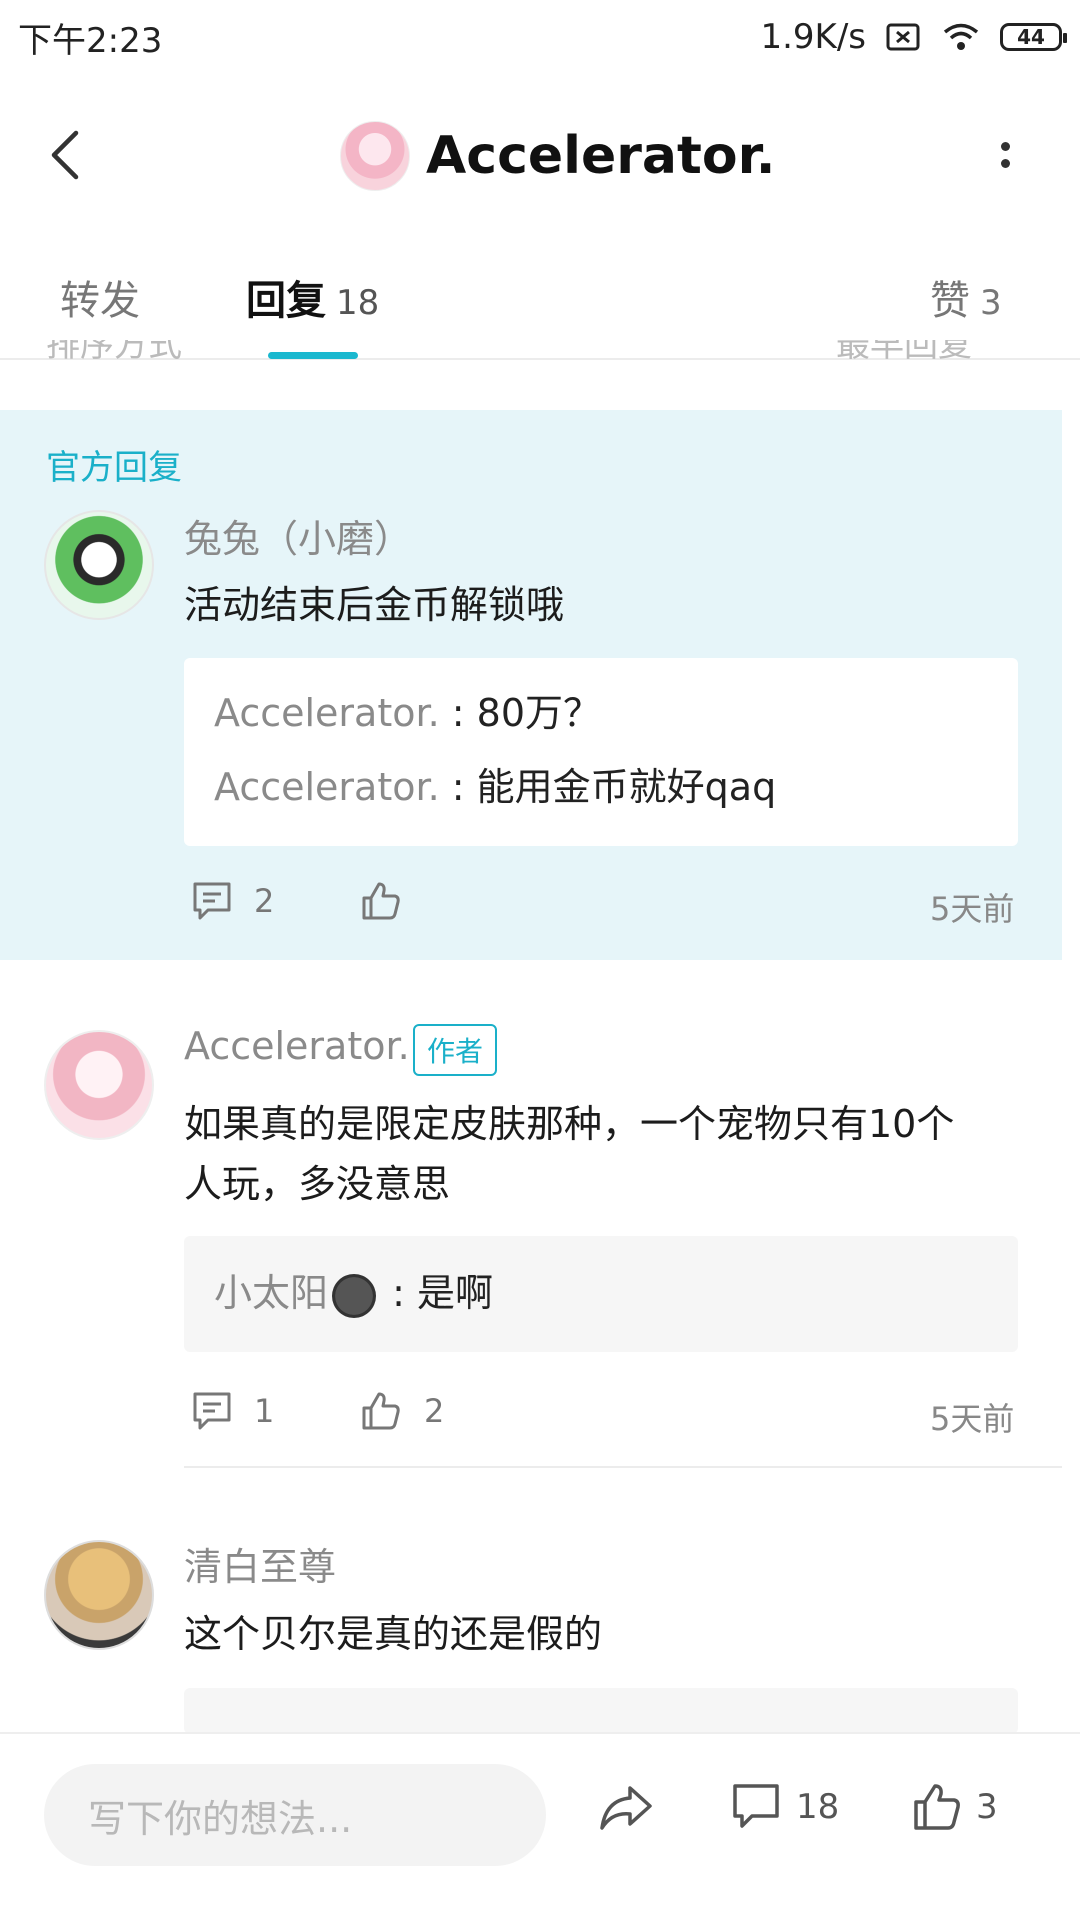  Describe the element at coordinates (114, 468) in the screenshot. I see `official-reply-label: 官方回复` at that location.